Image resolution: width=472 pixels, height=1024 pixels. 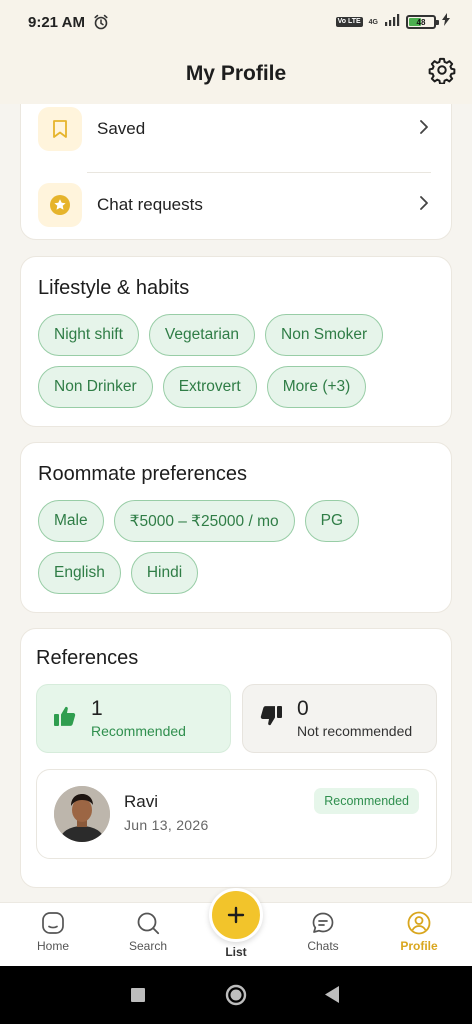 I want to click on preference-chip: Male, so click(x=71, y=521).